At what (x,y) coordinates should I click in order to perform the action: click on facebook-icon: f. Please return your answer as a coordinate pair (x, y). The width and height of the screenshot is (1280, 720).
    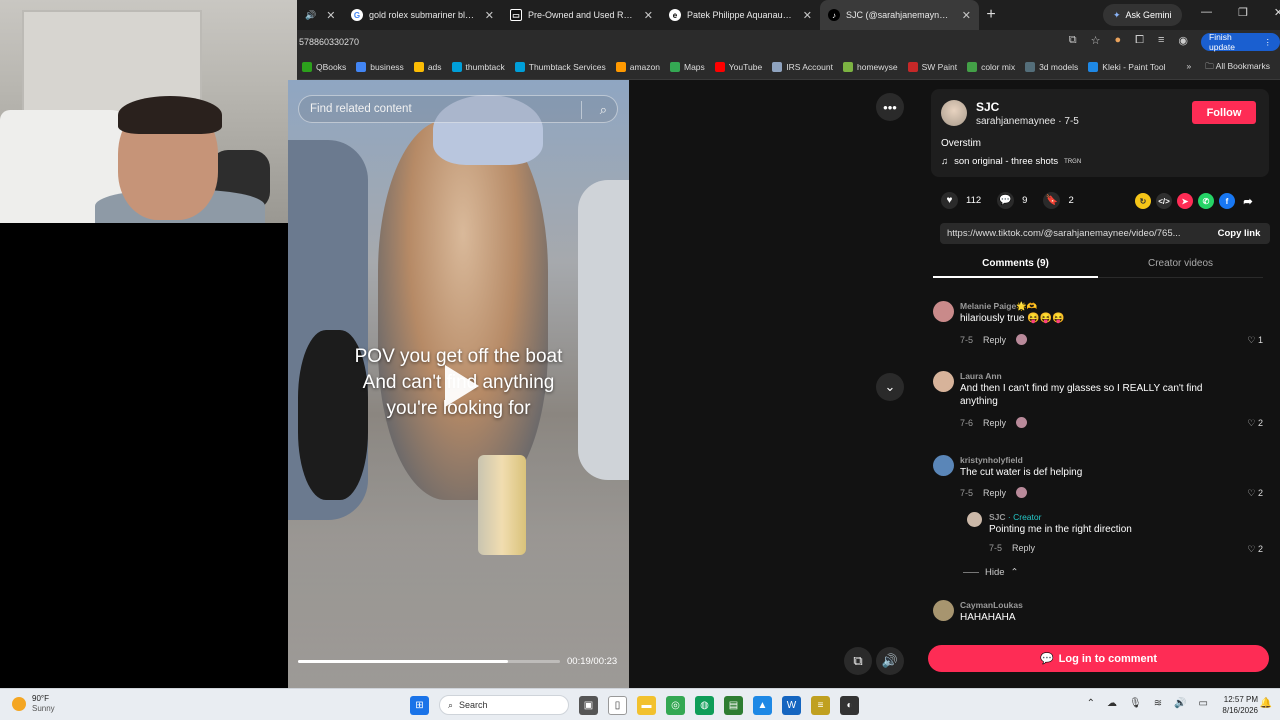
    Looking at the image, I should click on (1227, 201).